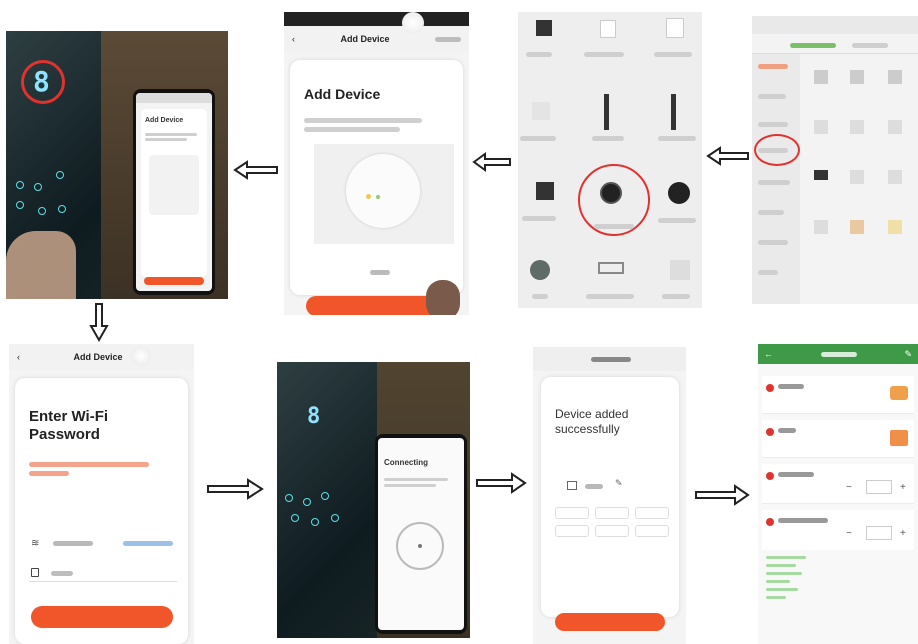  What do you see at coordinates (838, 494) in the screenshot?
I see `step-device-control: ← ✎ − + − +` at bounding box center [838, 494].